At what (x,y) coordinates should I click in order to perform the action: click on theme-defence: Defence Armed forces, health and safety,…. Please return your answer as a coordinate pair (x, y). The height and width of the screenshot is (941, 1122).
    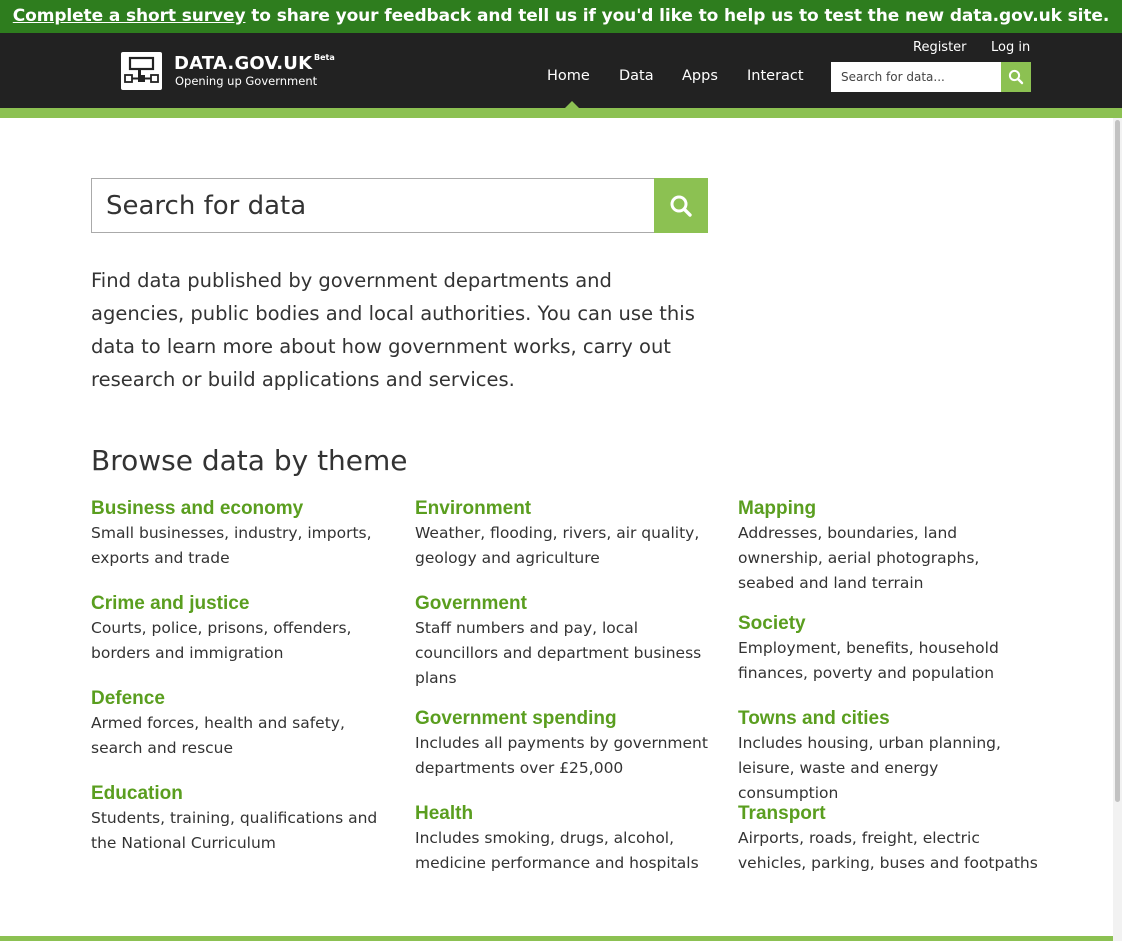
    Looking at the image, I should click on (241, 724).